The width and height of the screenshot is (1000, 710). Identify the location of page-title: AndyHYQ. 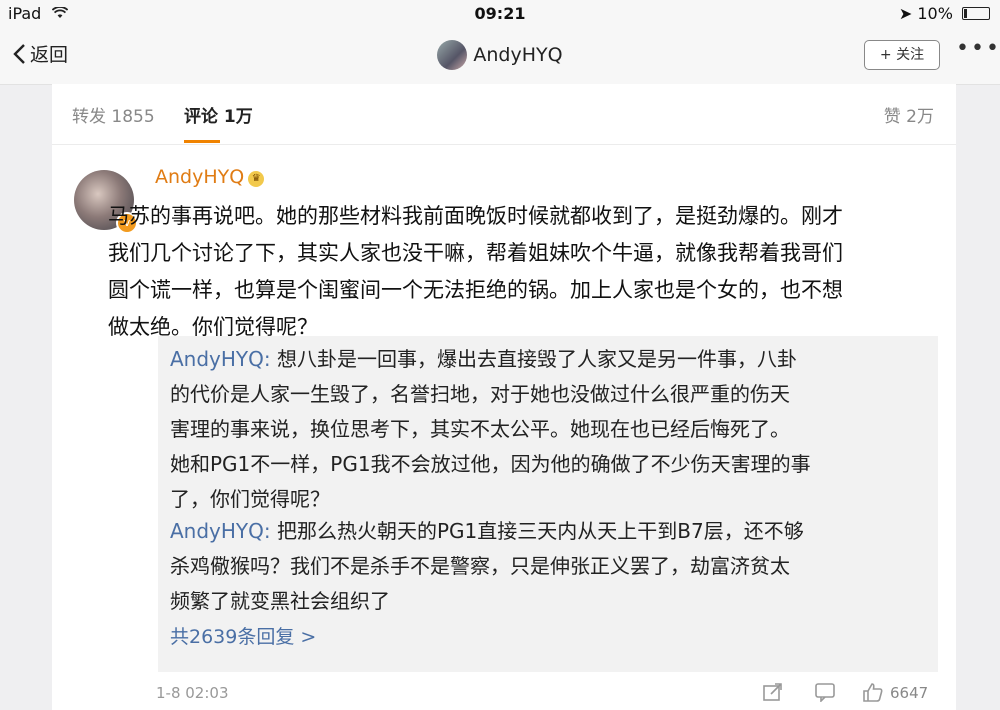
(500, 55).